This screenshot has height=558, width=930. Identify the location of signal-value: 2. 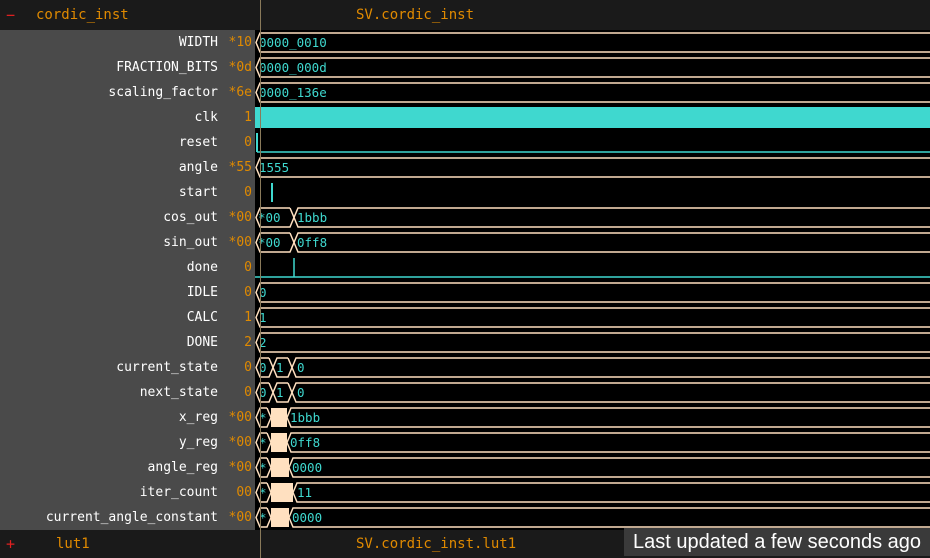
(248, 342).